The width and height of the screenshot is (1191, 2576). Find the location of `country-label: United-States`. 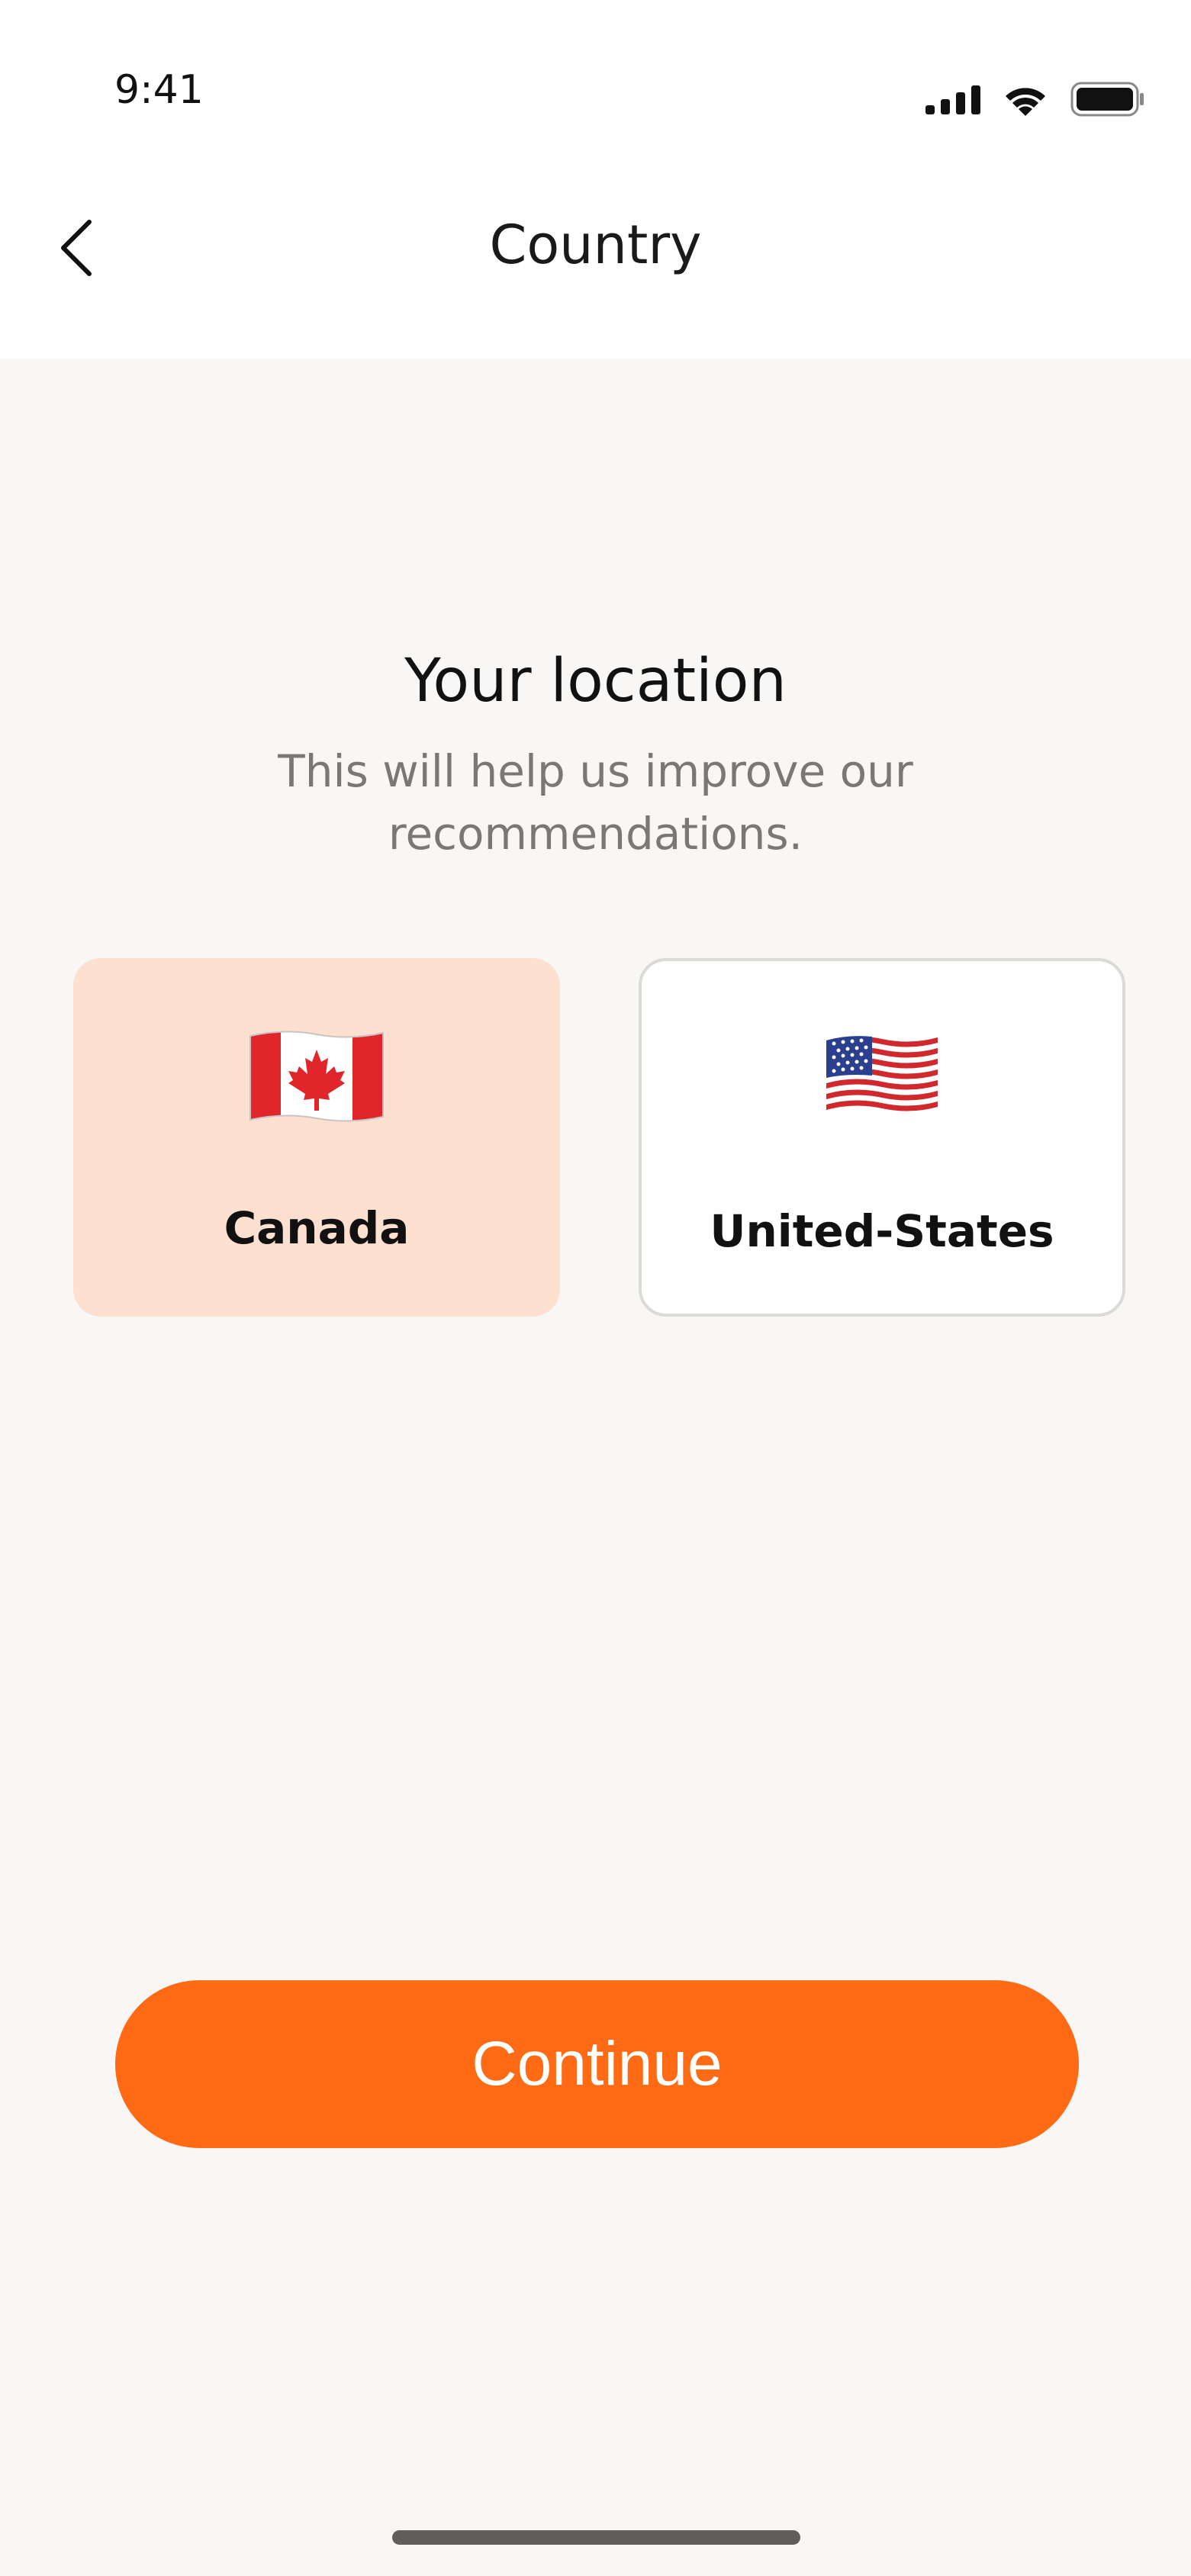

country-label: United-States is located at coordinates (882, 1231).